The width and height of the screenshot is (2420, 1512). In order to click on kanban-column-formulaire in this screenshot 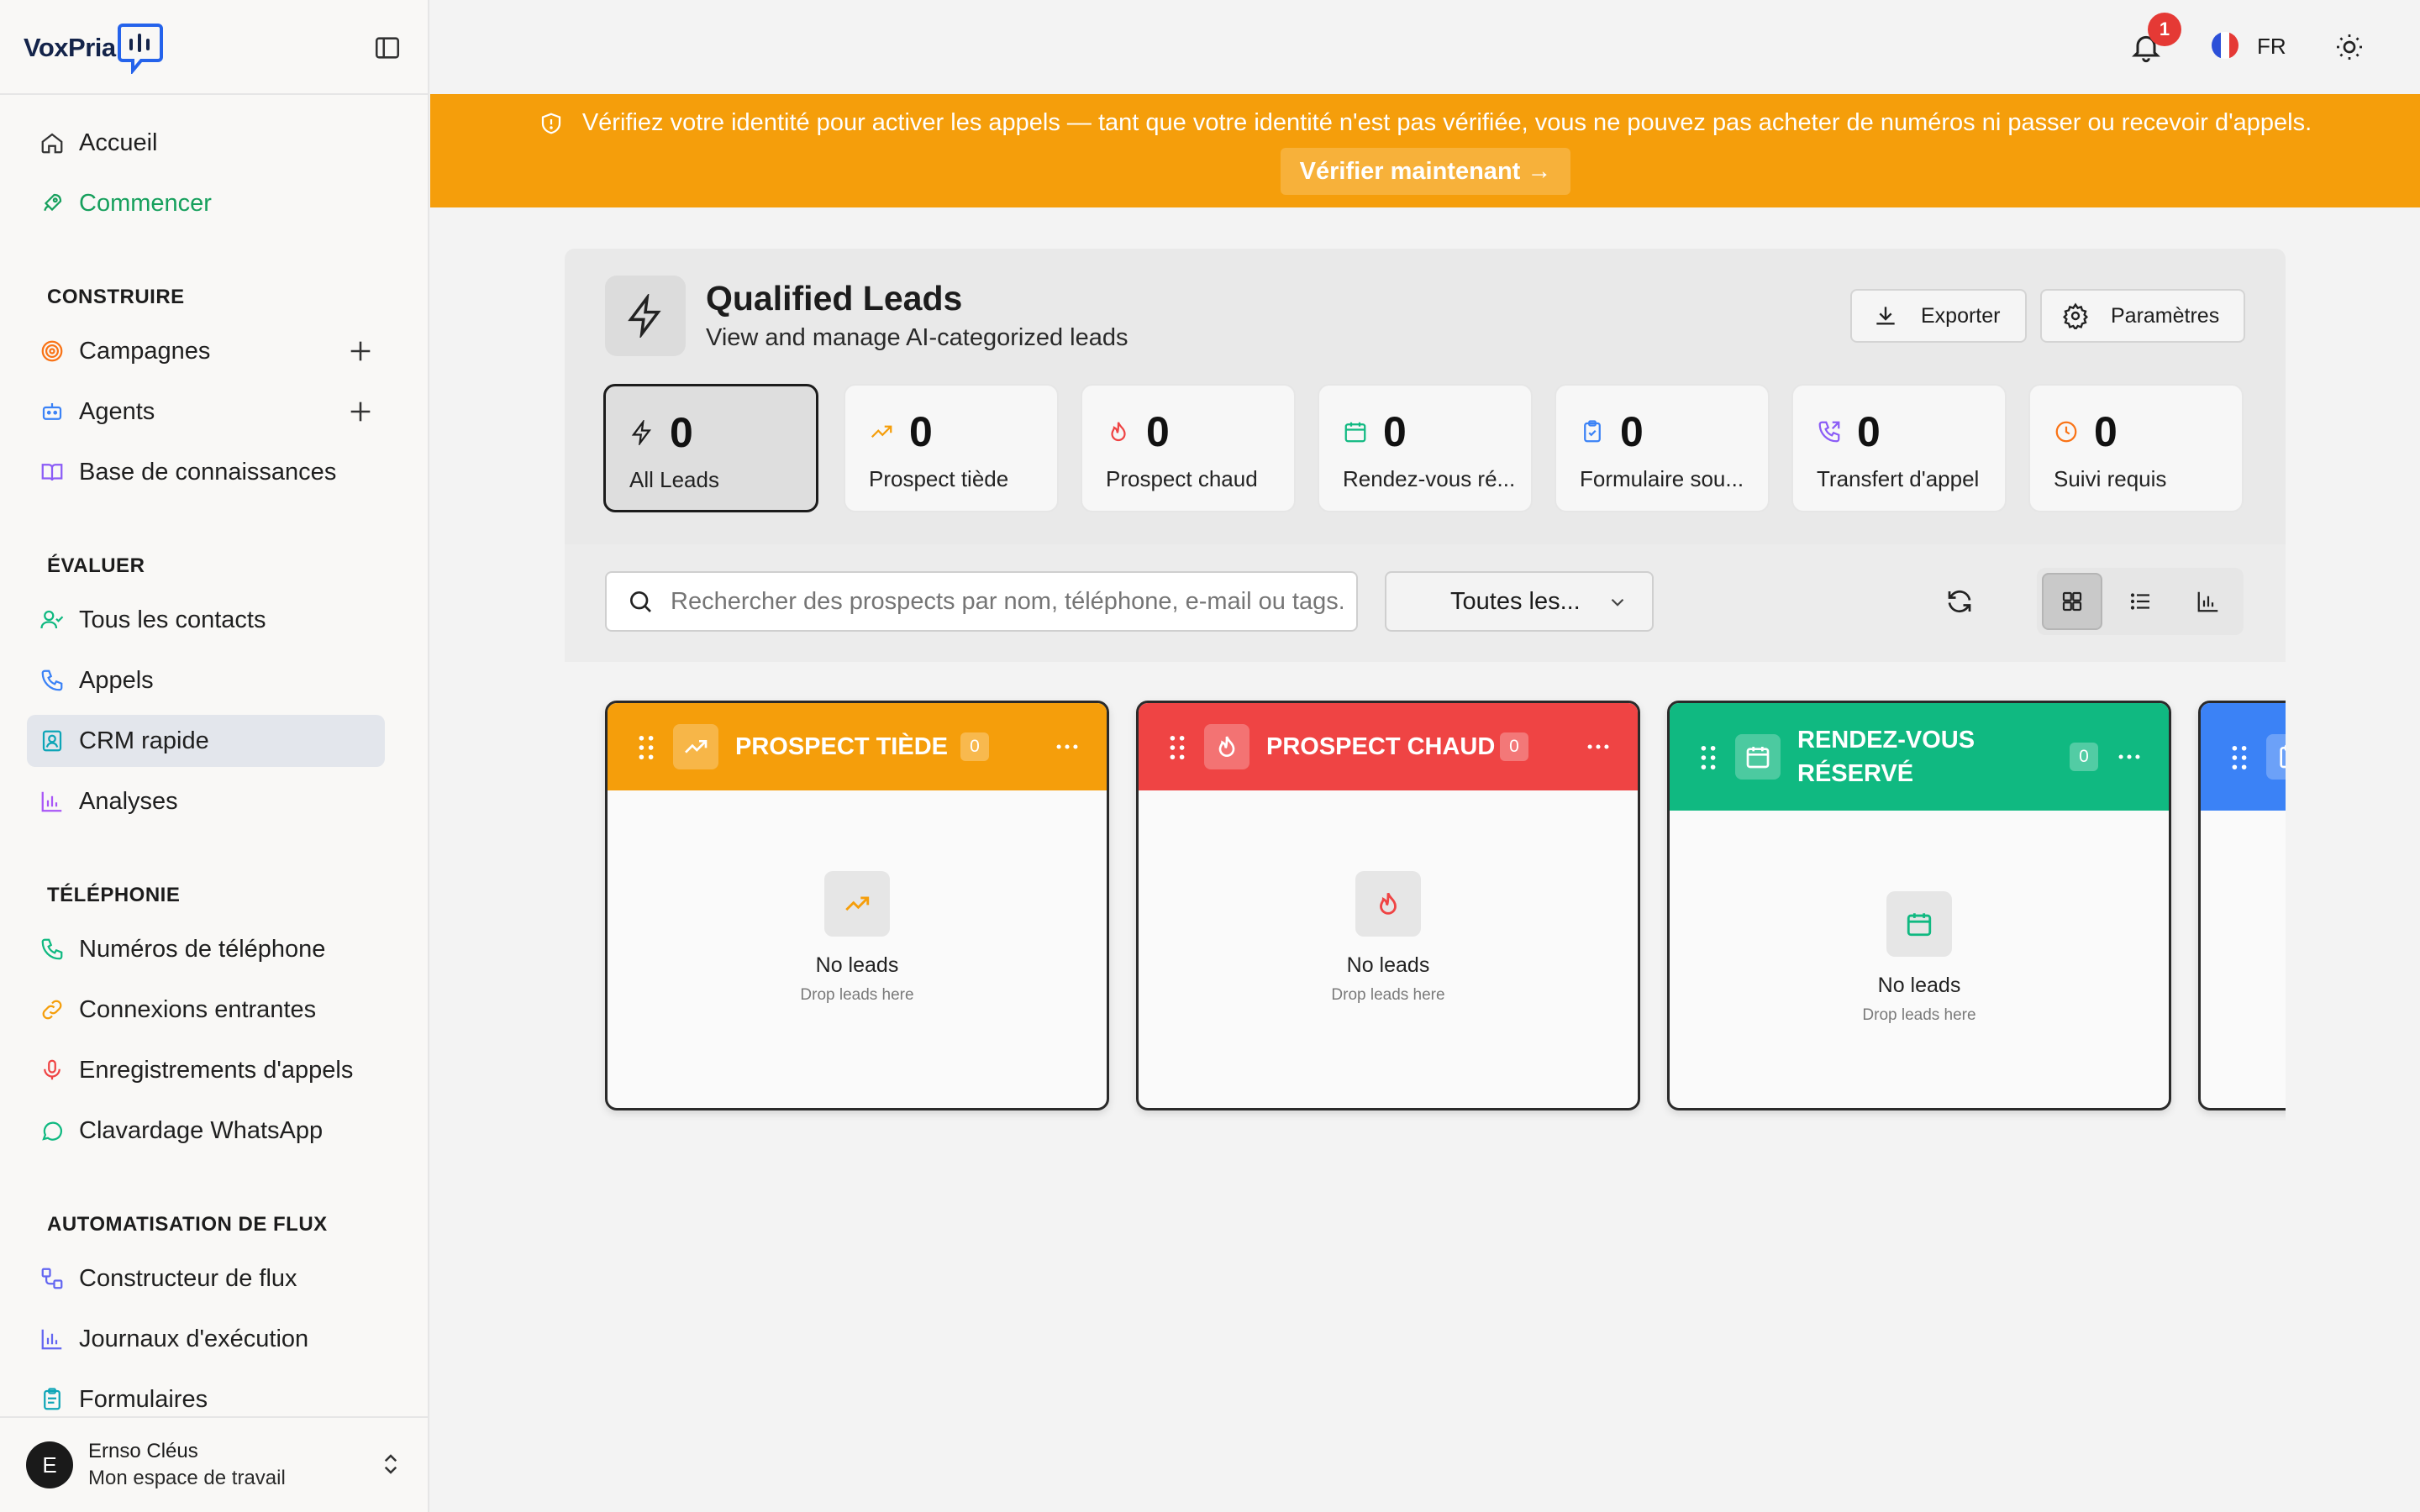, I will do `click(2242, 905)`.